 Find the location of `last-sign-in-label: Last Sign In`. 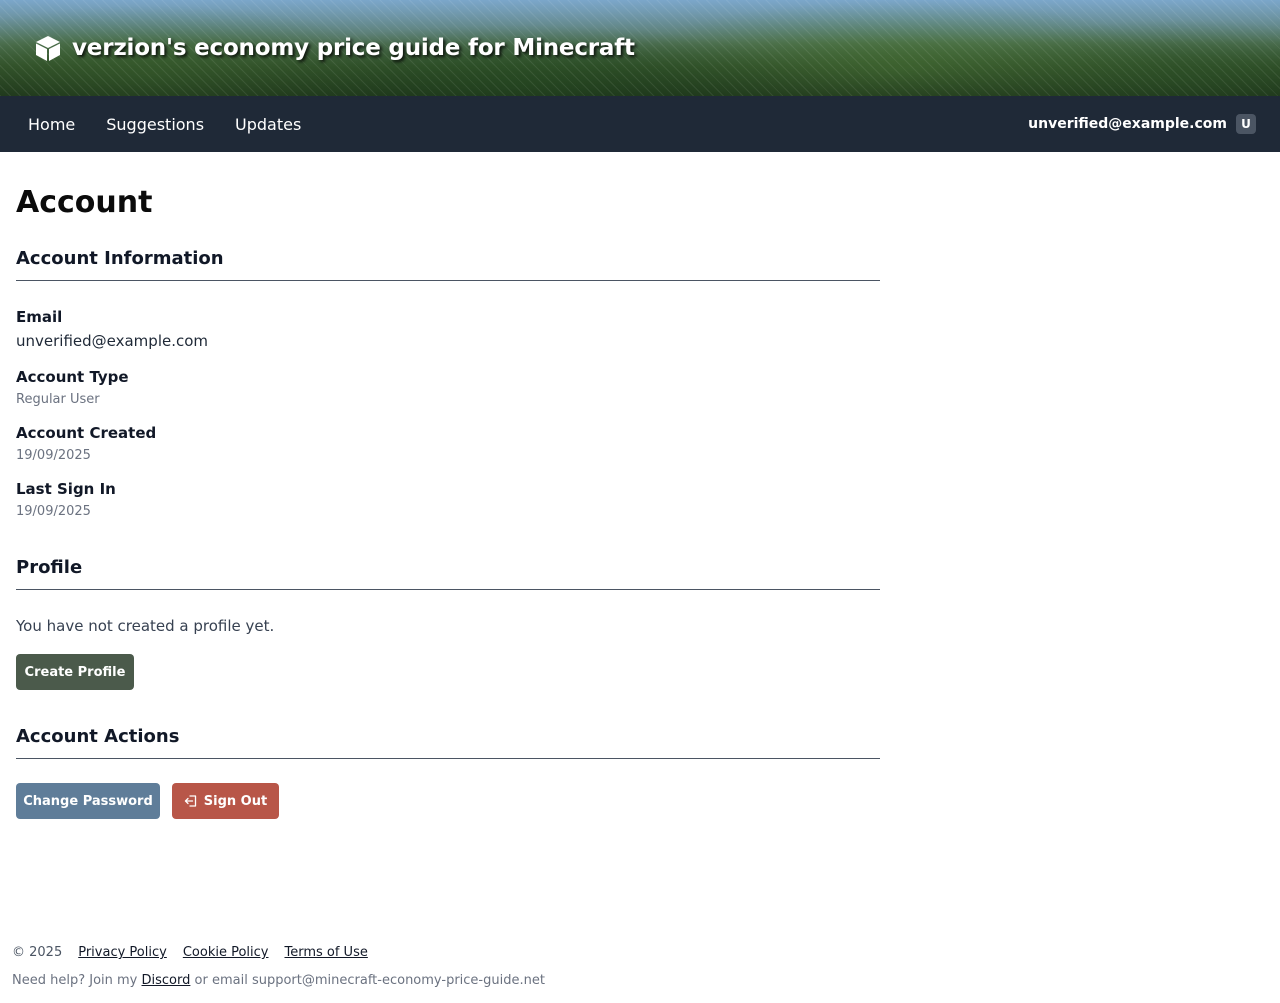

last-sign-in-label: Last Sign In is located at coordinates (66, 489).